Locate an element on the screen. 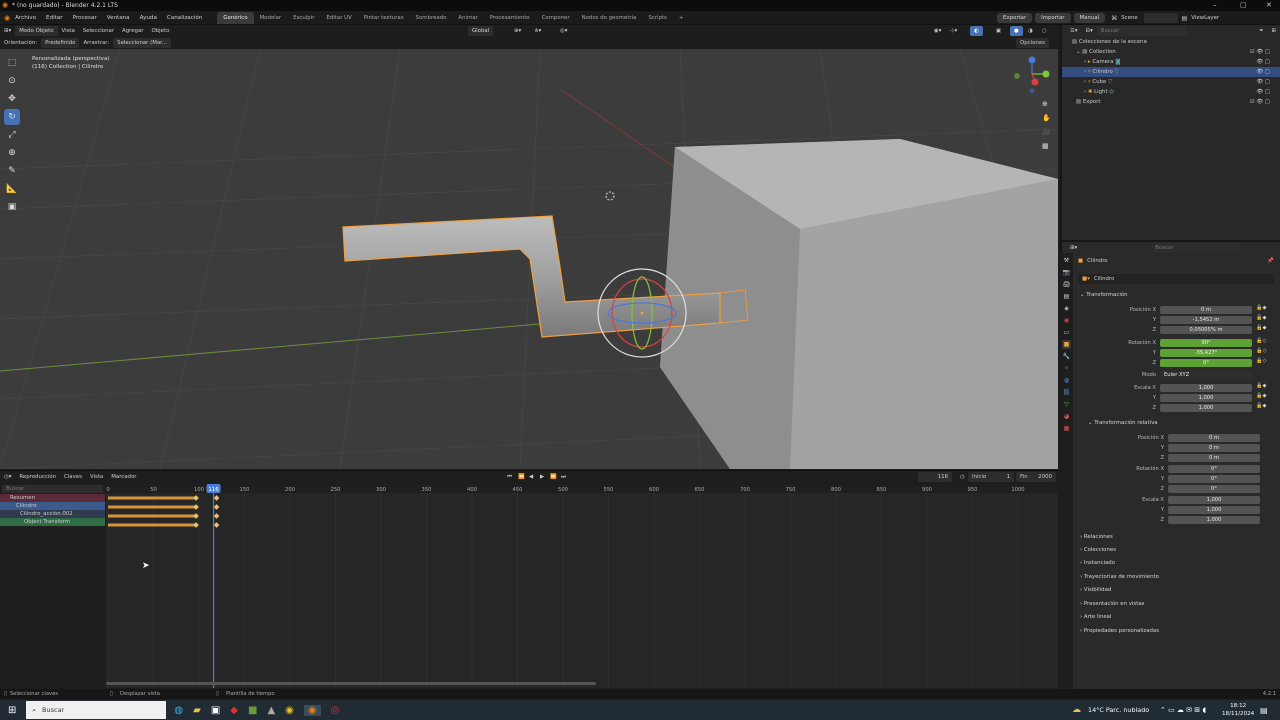 This screenshot has width=1280, height=720. annotate-icon: ✎ is located at coordinates (12, 171).